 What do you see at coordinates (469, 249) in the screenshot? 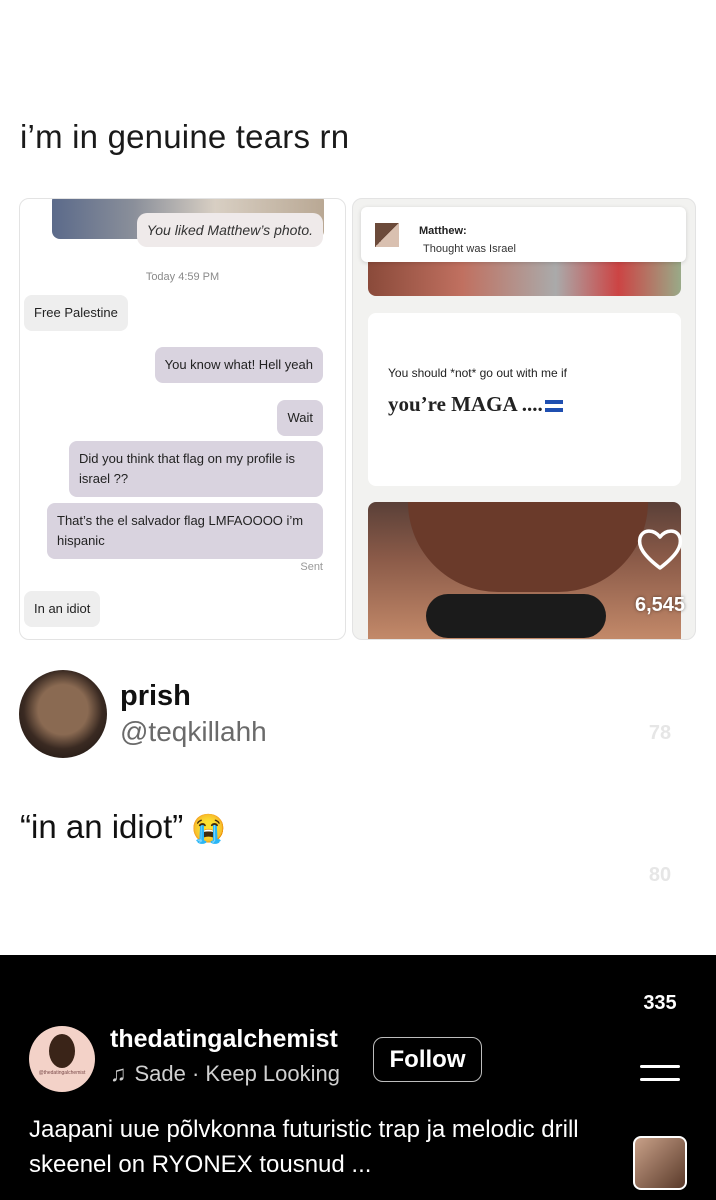
I see `notification-message: Thought was Israel` at bounding box center [469, 249].